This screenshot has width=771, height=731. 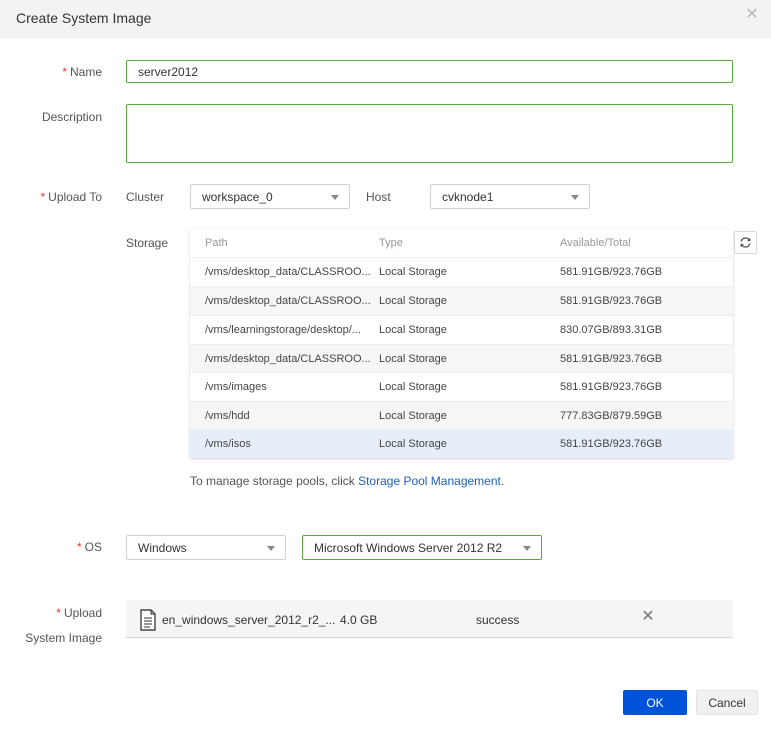 I want to click on refresh-icon, so click(x=745, y=242).